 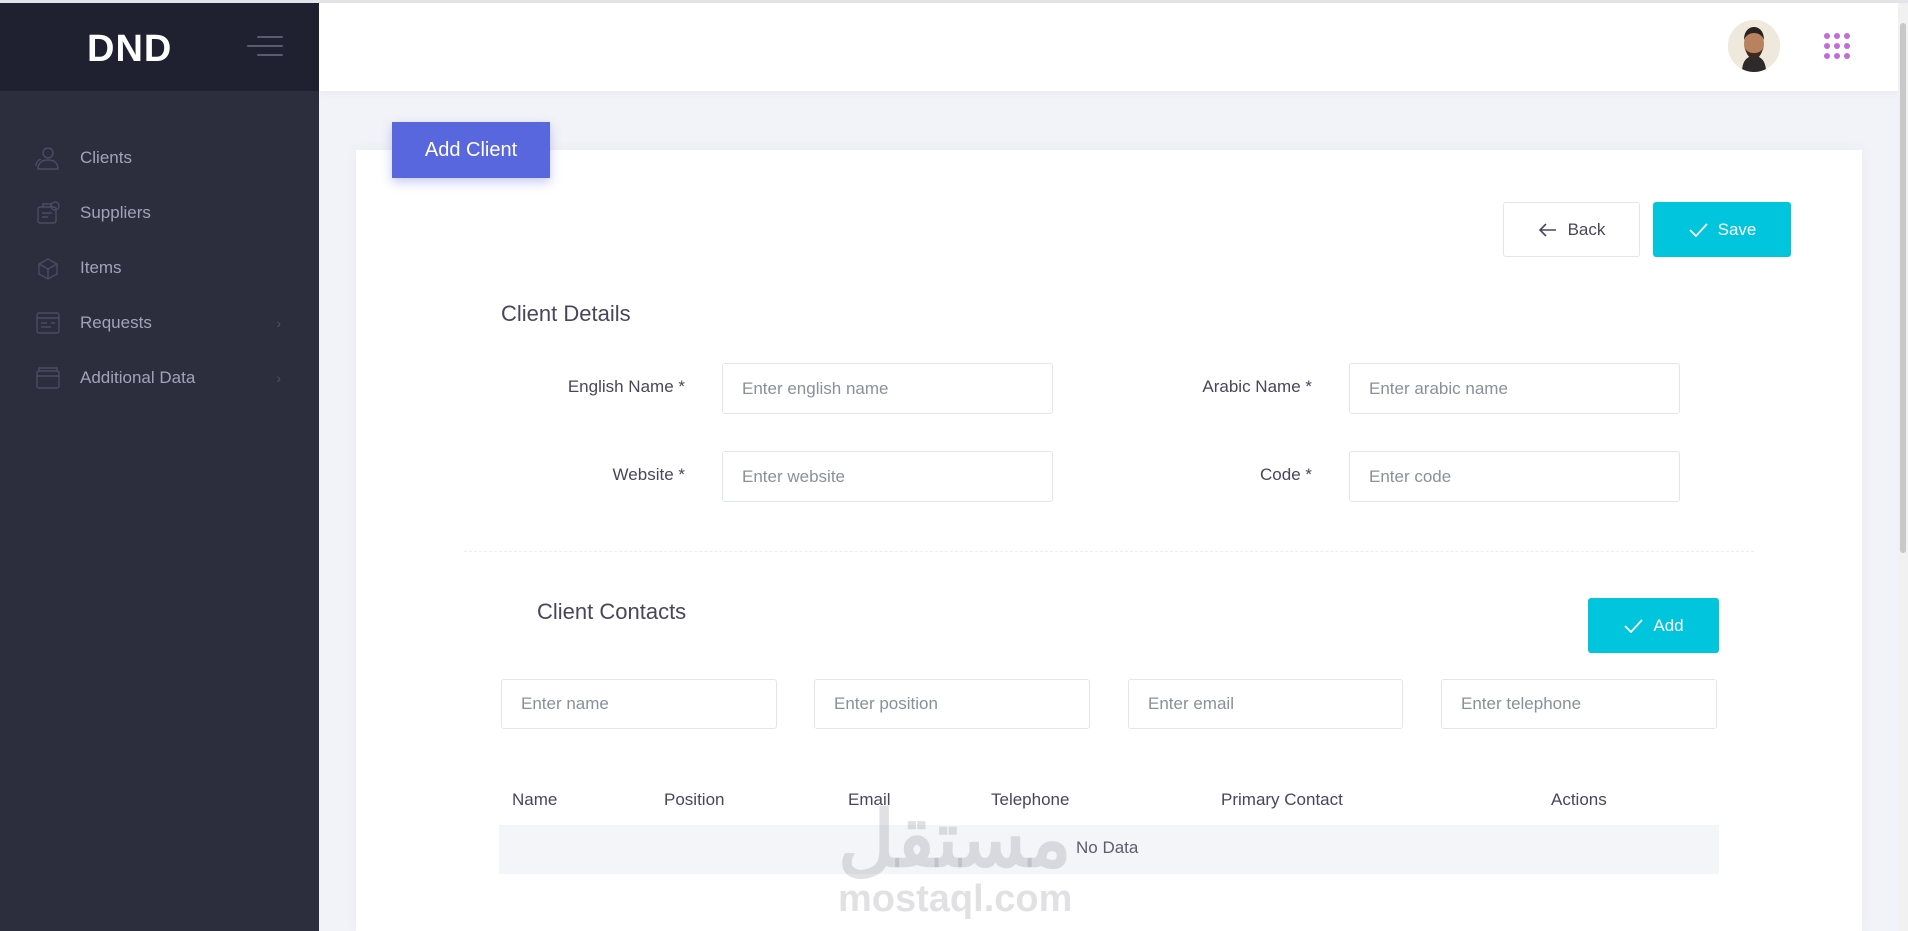 I want to click on users-icon, so click(x=48, y=158).